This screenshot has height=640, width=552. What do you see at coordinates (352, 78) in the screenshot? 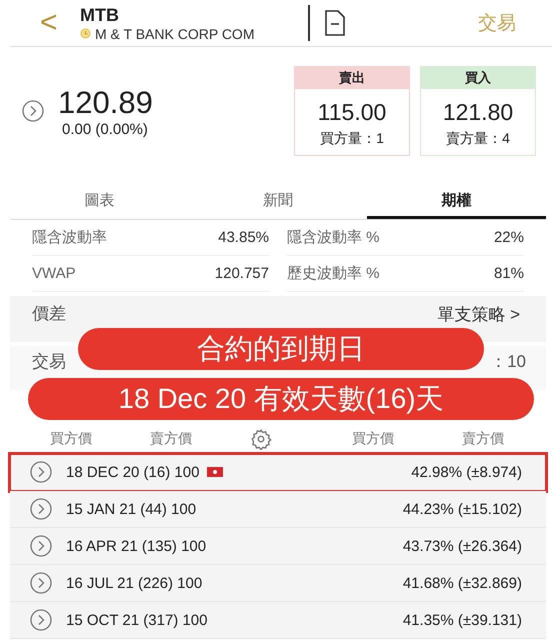
I see `quote-title: 賣出` at bounding box center [352, 78].